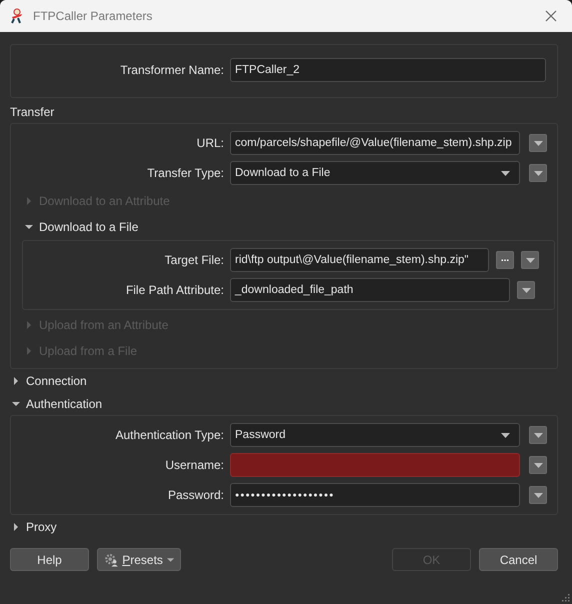 The height and width of the screenshot is (604, 572). I want to click on input-field, so click(375, 465).